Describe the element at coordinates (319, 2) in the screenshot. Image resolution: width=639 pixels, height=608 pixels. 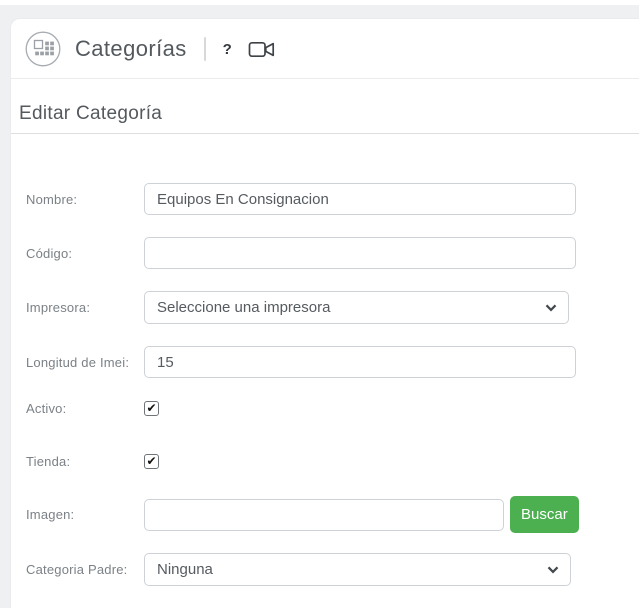
I see `top-strip` at that location.